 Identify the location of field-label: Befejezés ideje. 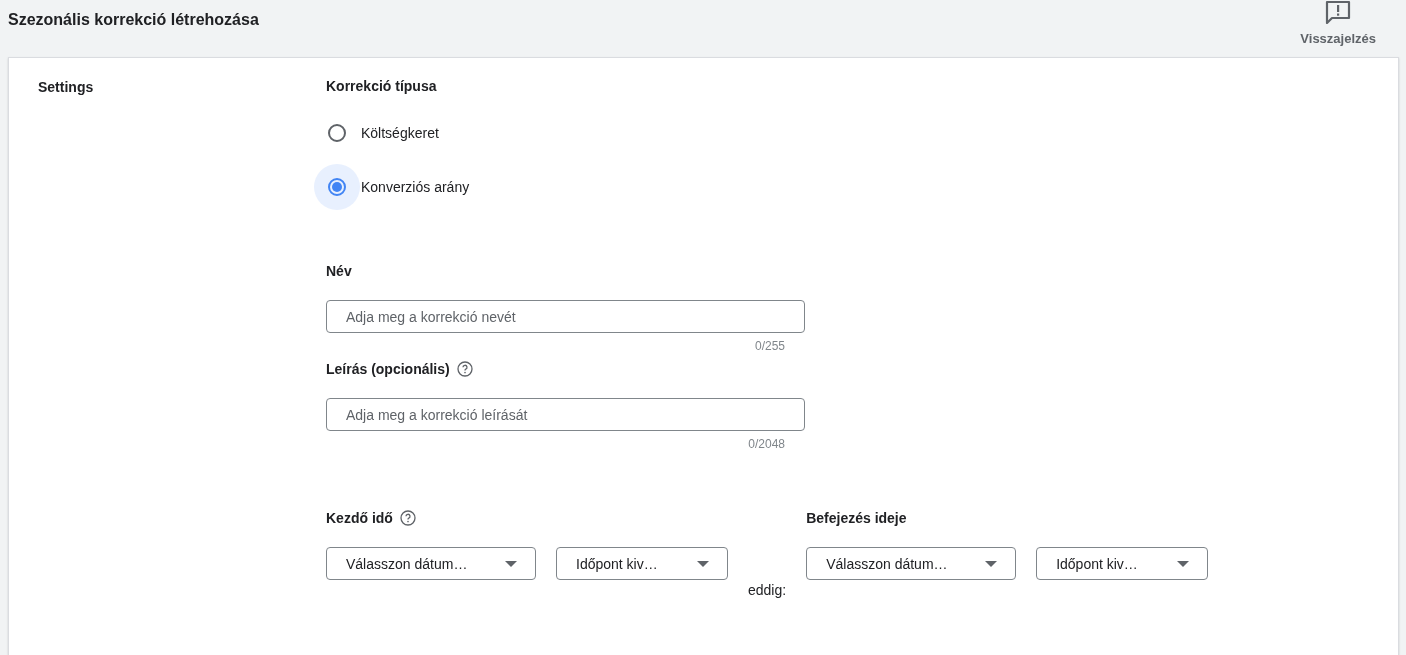
(856, 518).